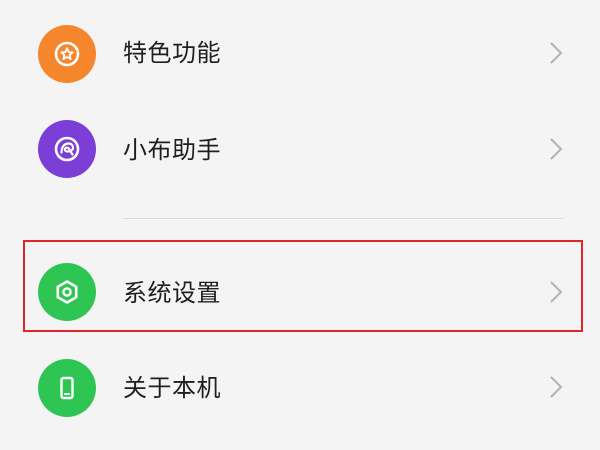 The width and height of the screenshot is (600, 450). What do you see at coordinates (67, 388) in the screenshot?
I see `phone-icon` at bounding box center [67, 388].